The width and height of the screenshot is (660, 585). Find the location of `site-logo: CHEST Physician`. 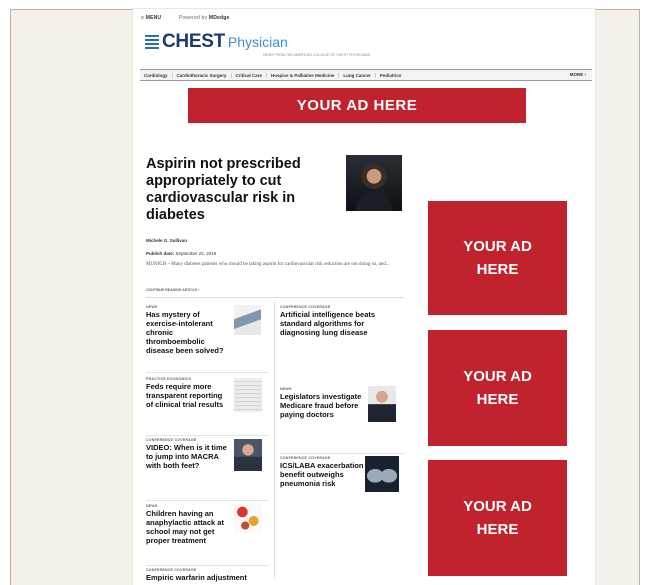

site-logo: CHEST Physician is located at coordinates (216, 42).